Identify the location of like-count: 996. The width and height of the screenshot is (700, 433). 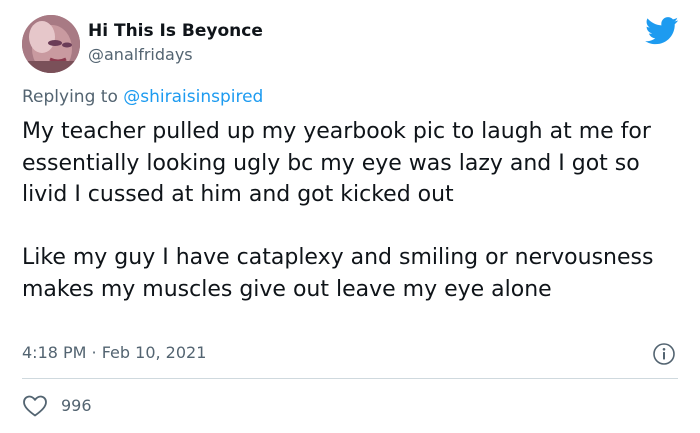
(76, 405).